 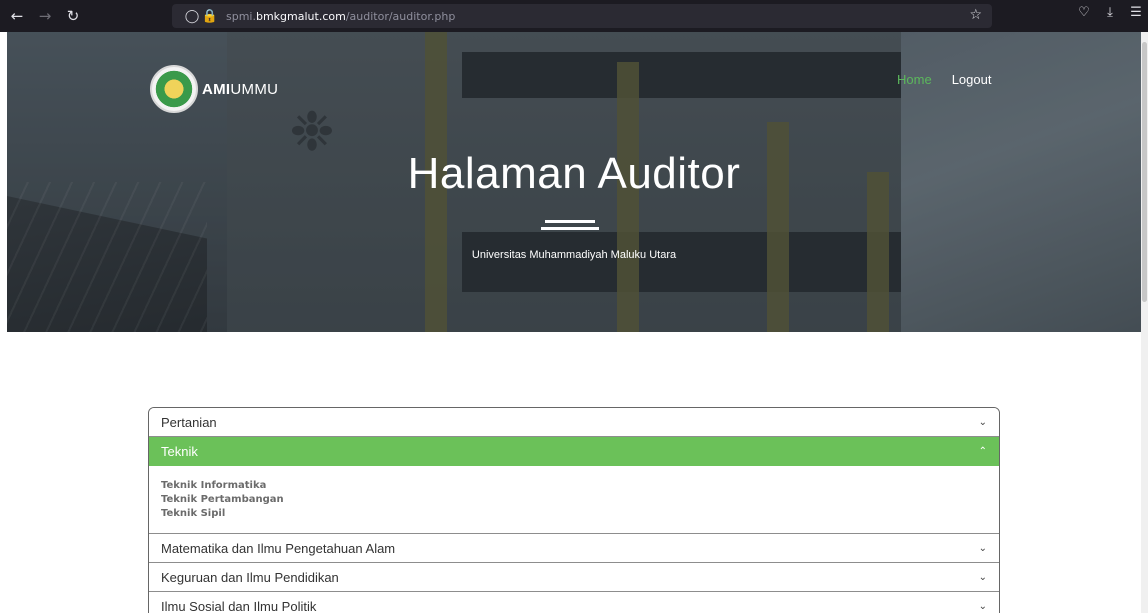 I want to click on arrow-right-icon: →, so click(x=45, y=16).